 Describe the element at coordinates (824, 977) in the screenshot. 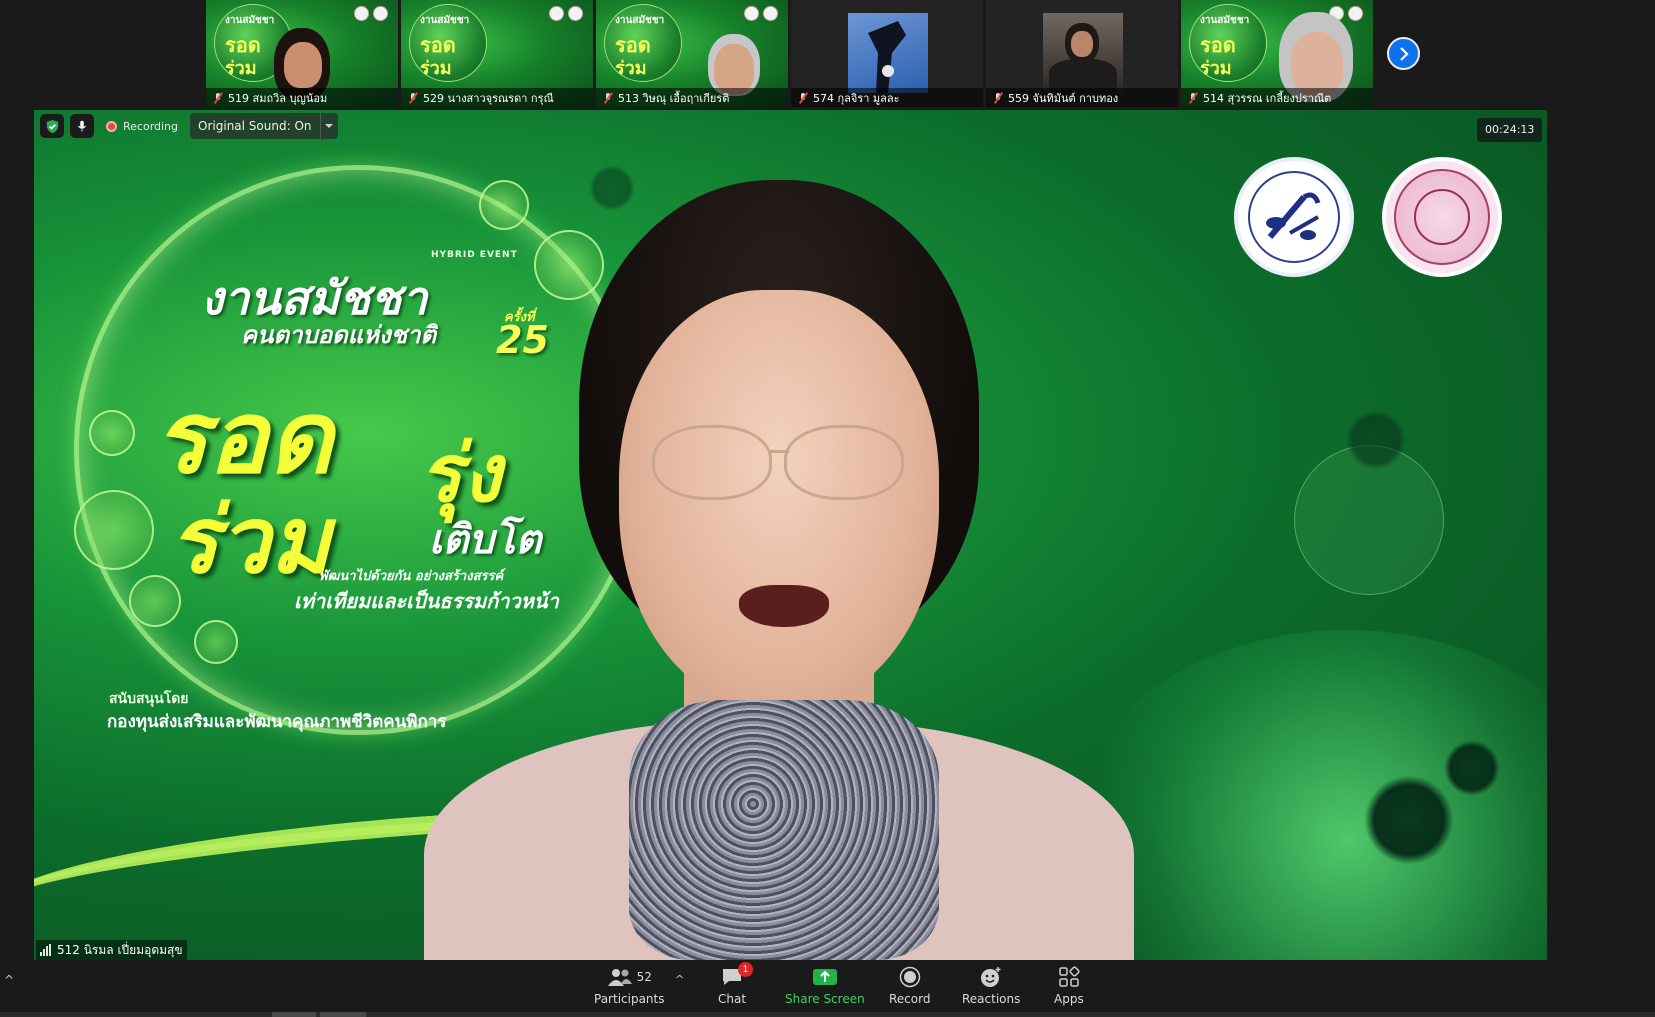

I see `share-screen-icon` at that location.